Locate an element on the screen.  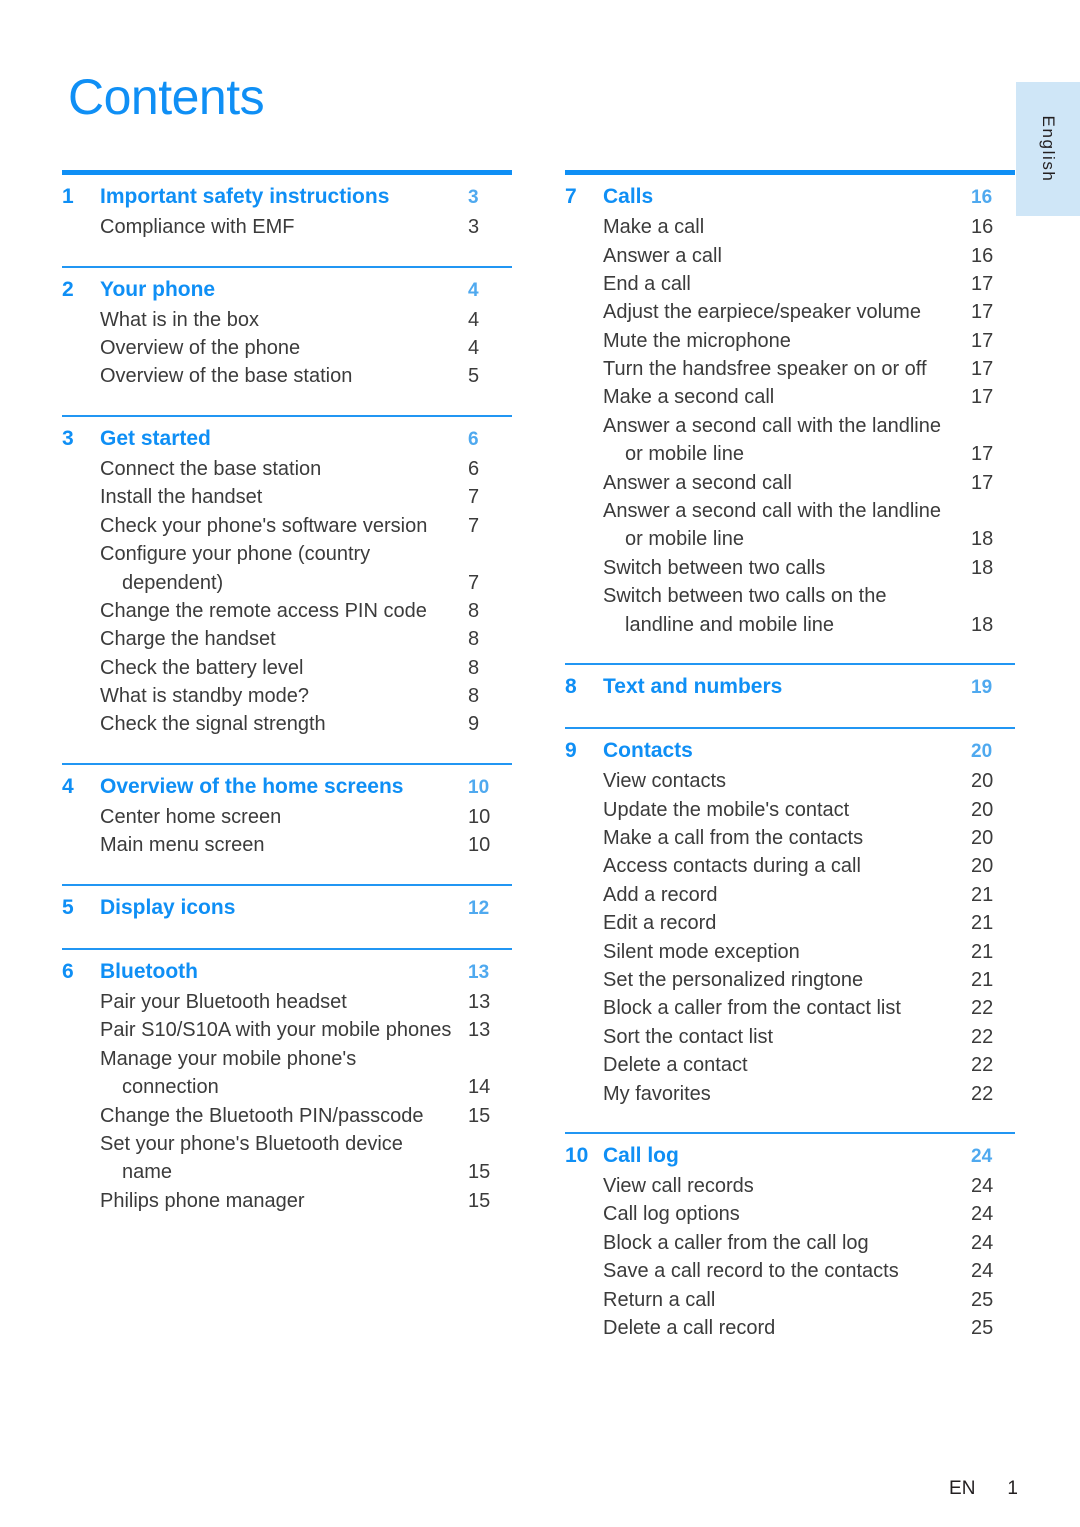
toc-entry-row: Install the handset 7 is located at coordinates (287, 497).